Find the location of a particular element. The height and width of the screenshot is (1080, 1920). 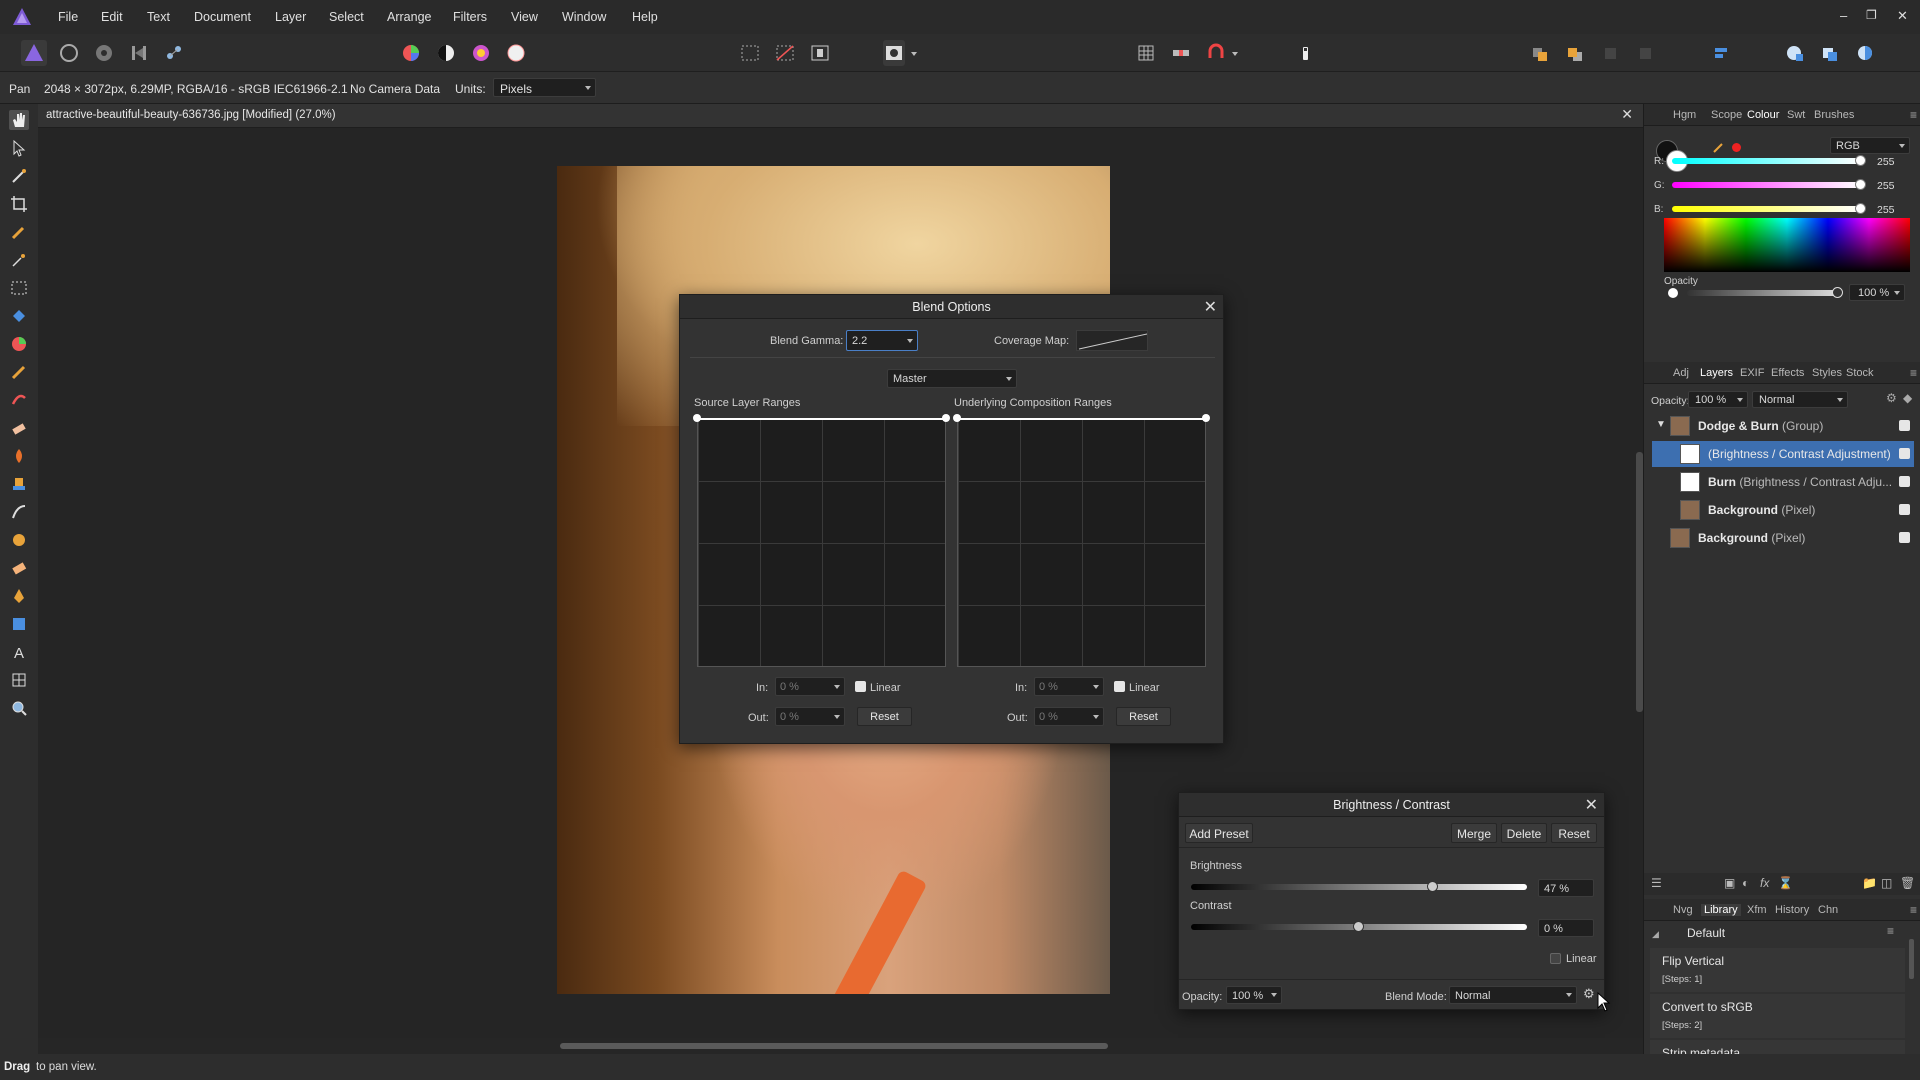

minimize-icon: – is located at coordinates (1843, 15).